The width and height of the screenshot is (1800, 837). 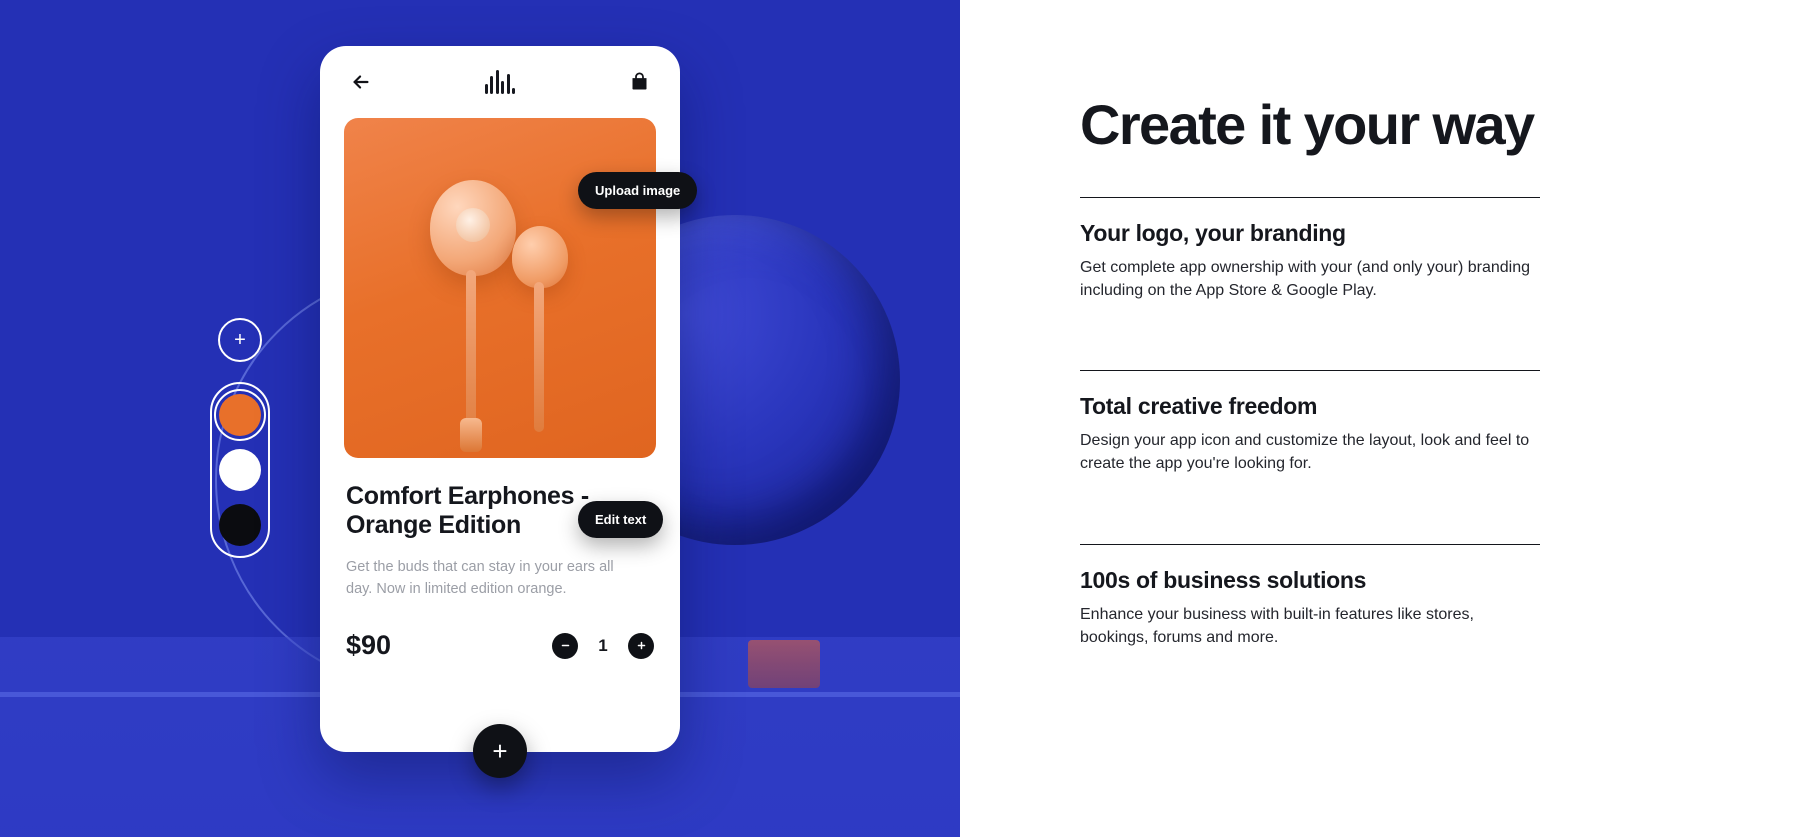 I want to click on back-arrow-icon, so click(x=361, y=82).